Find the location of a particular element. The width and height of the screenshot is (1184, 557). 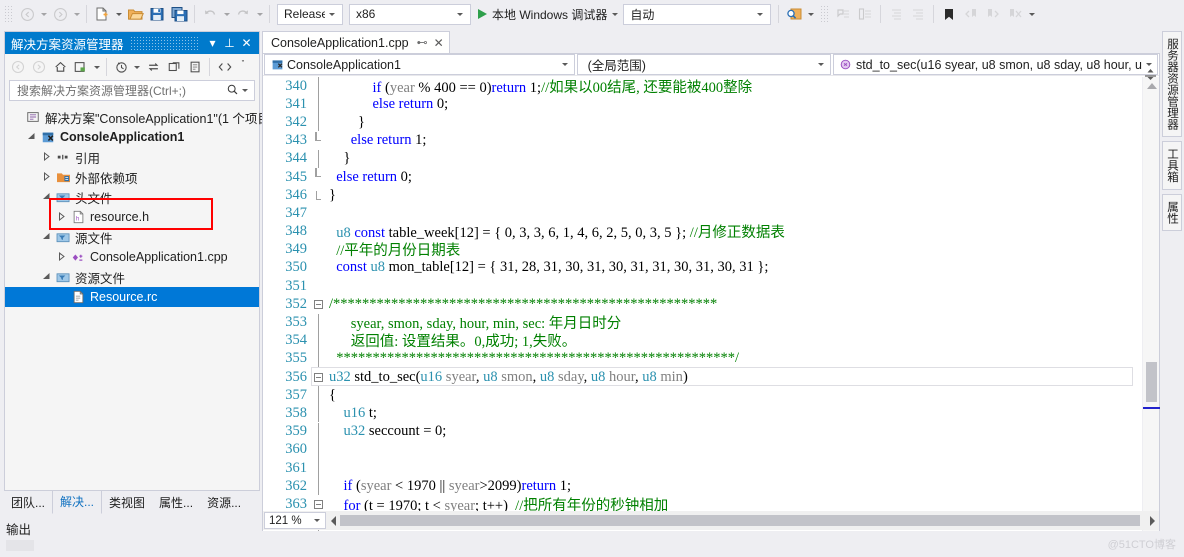

find-in-files-icon is located at coordinates (794, 14).